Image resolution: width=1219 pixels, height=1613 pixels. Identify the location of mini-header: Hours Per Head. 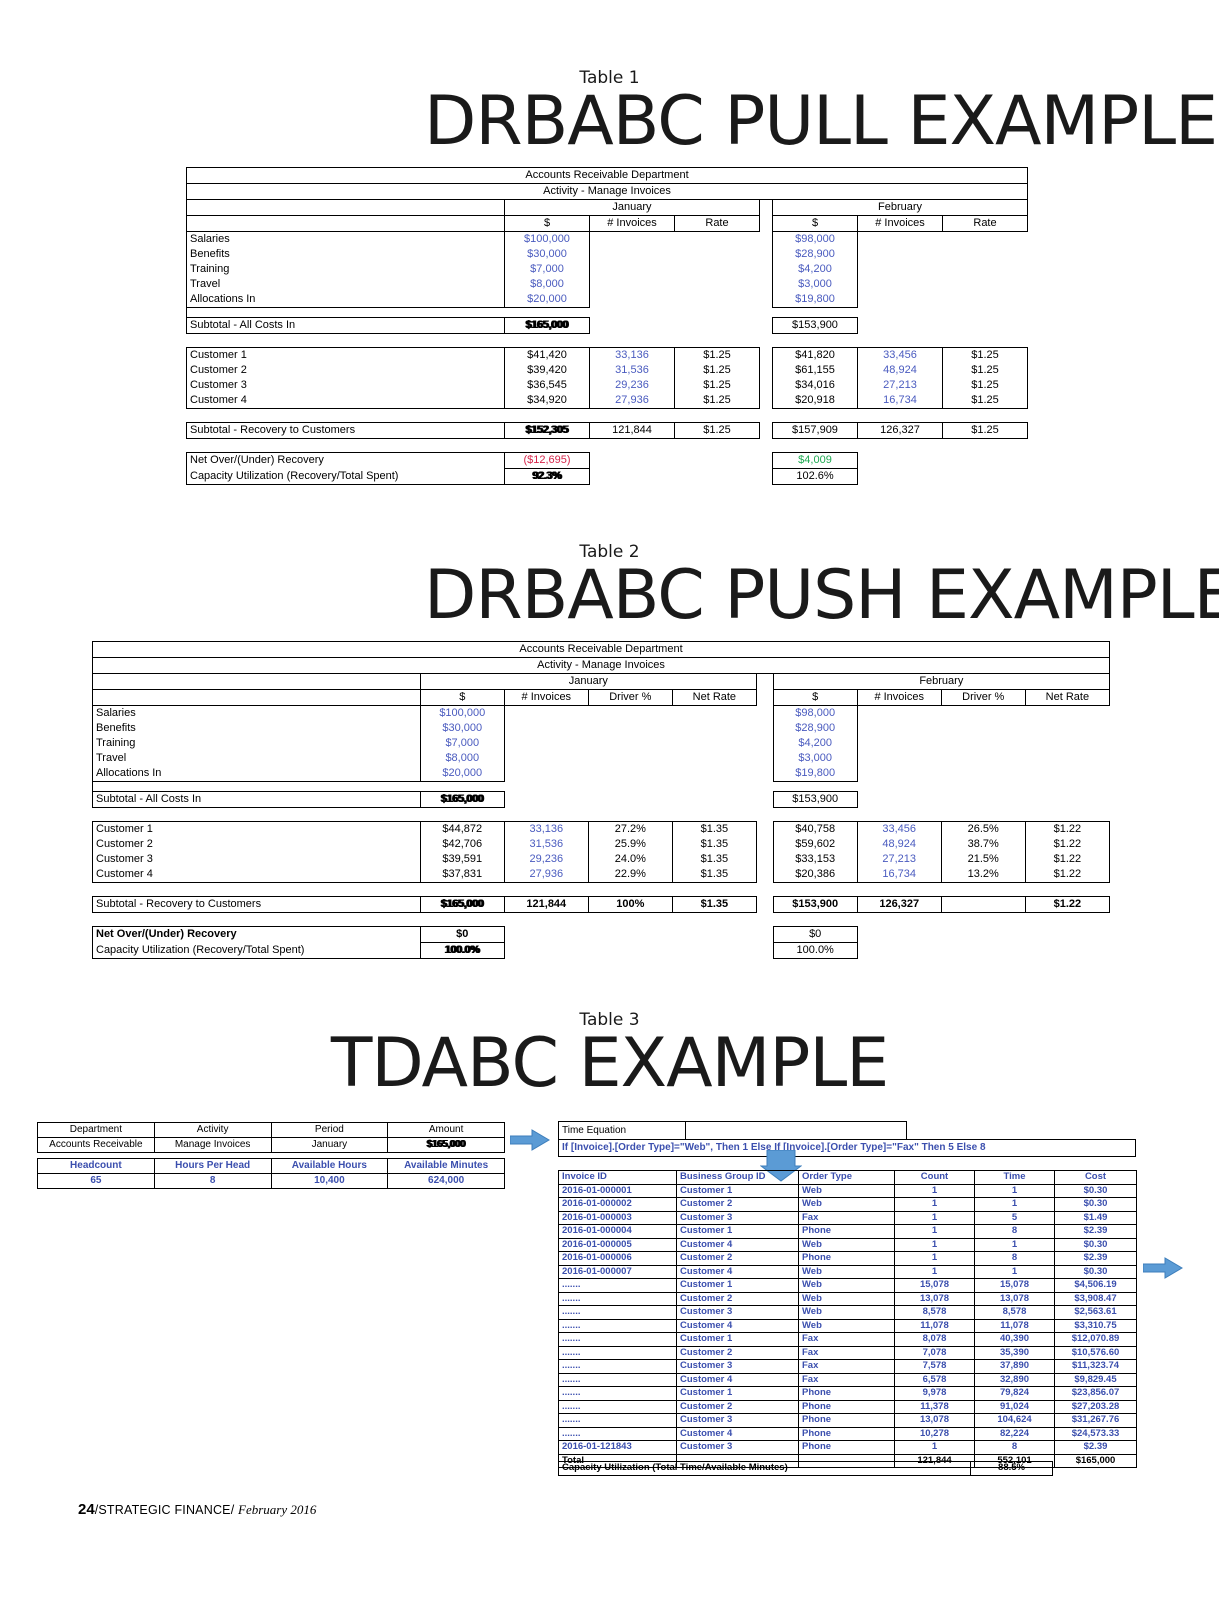
(212, 1166).